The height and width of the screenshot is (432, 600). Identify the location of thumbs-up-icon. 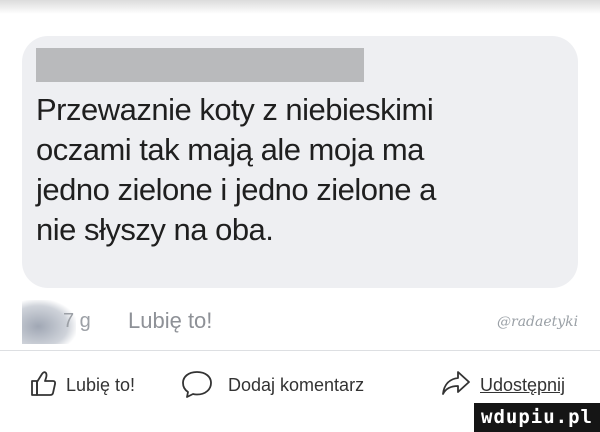
(43, 383).